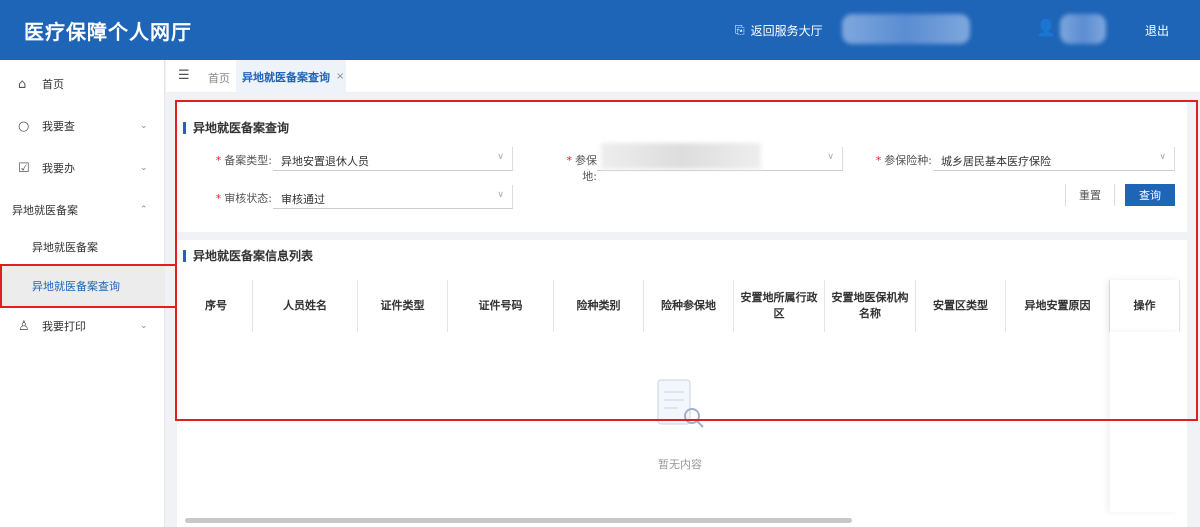 The image size is (1200, 527). What do you see at coordinates (58, 168) in the screenshot?
I see `label: 我要办` at bounding box center [58, 168].